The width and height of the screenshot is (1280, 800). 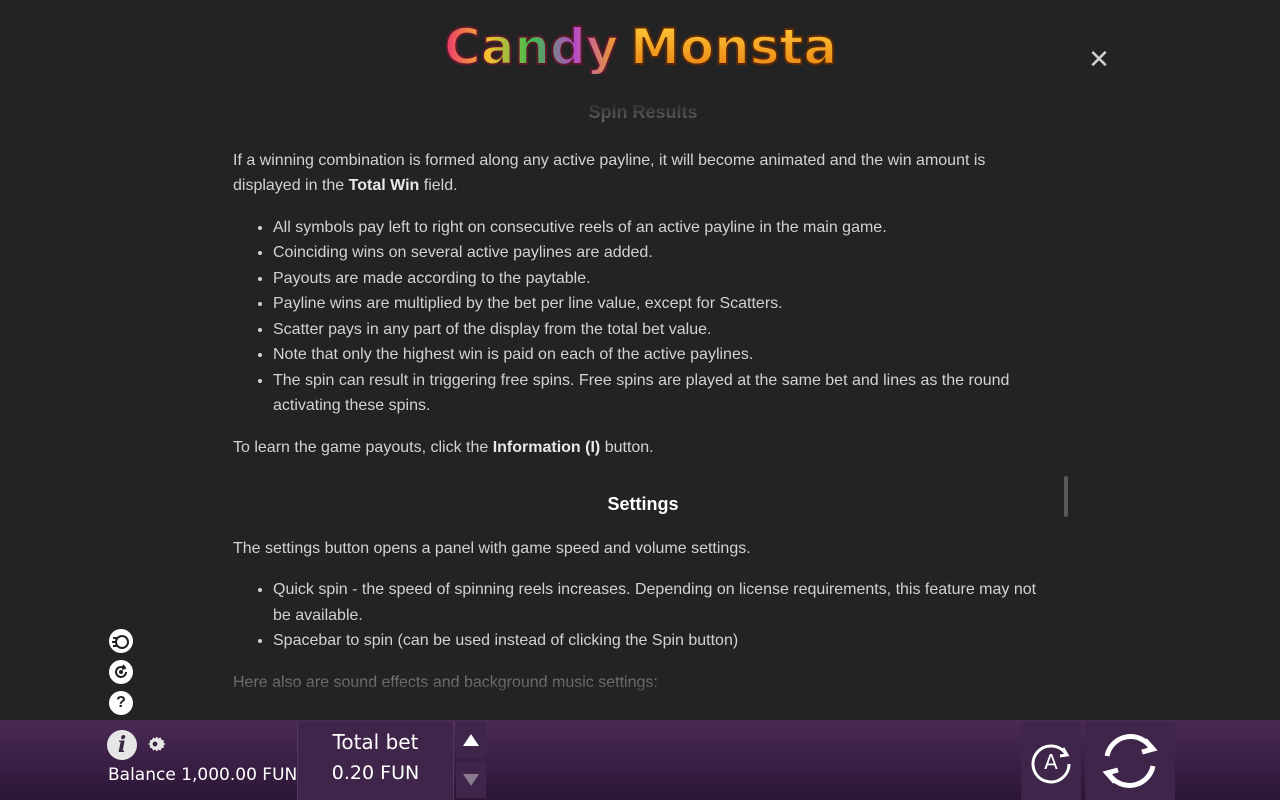 What do you see at coordinates (1066, 496) in the screenshot?
I see `scrollbar-thumb` at bounding box center [1066, 496].